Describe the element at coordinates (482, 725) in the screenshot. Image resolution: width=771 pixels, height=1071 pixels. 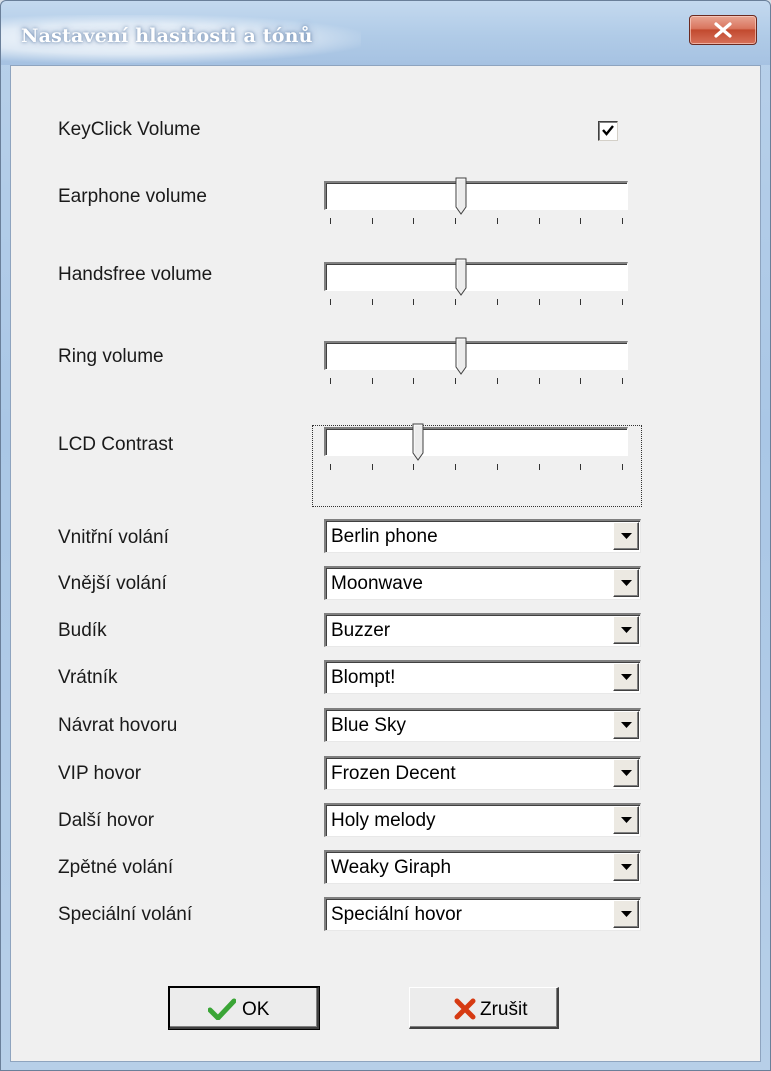
I see `combo-navrat-hovoru: Blue Sky` at that location.